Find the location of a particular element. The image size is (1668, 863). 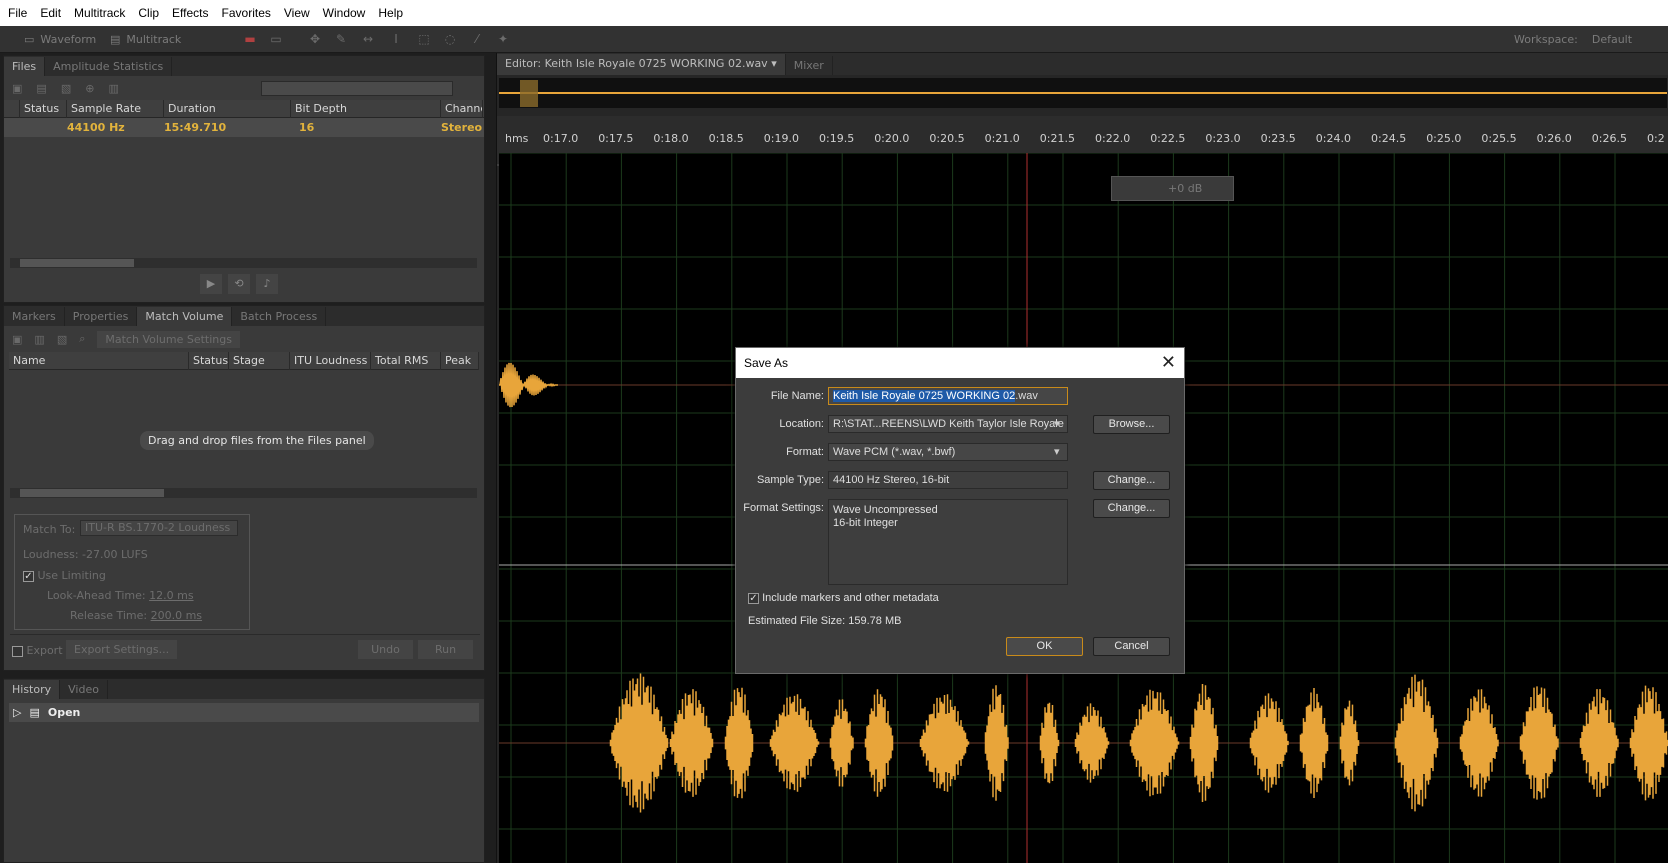

loudness-readout: Loudness: -27.00 LUFS is located at coordinates (85, 554).